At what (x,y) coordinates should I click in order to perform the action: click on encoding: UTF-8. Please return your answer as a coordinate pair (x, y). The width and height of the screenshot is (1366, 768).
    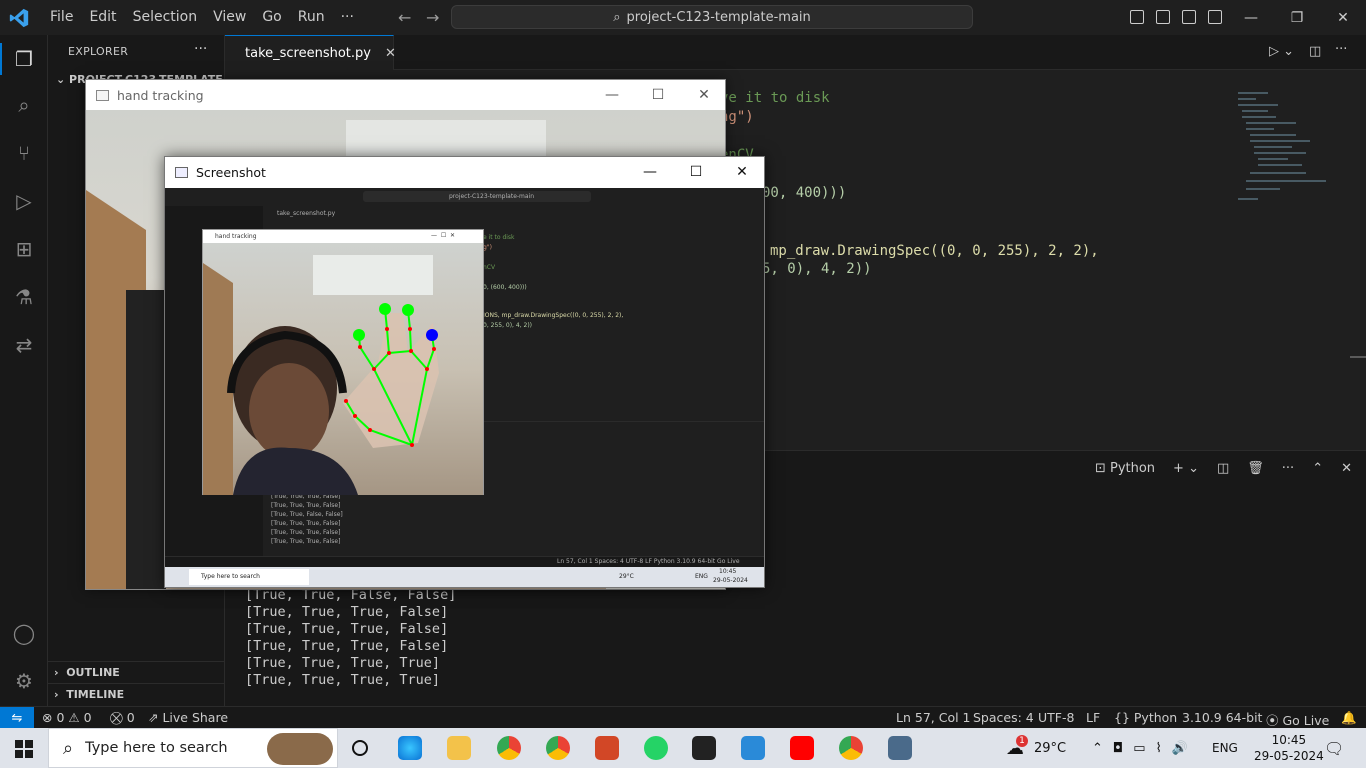
    Looking at the image, I should click on (1056, 717).